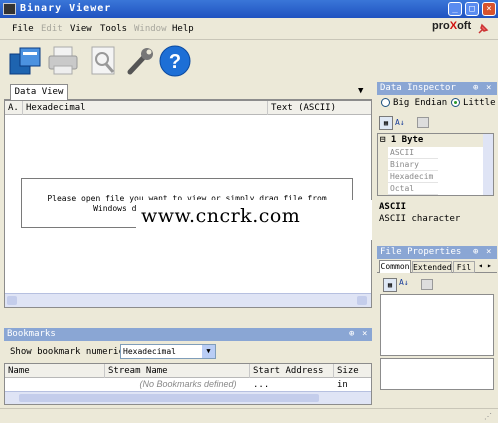 The image size is (498, 423). Describe the element at coordinates (395, 266) in the screenshot. I see `tab-common: Common` at that location.